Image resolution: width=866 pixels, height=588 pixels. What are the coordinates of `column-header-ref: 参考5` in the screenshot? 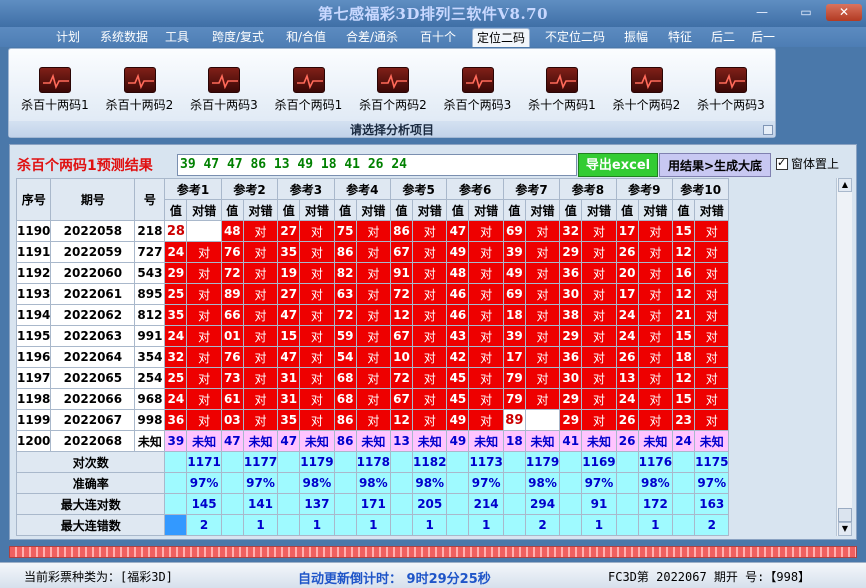 It's located at (419, 189).